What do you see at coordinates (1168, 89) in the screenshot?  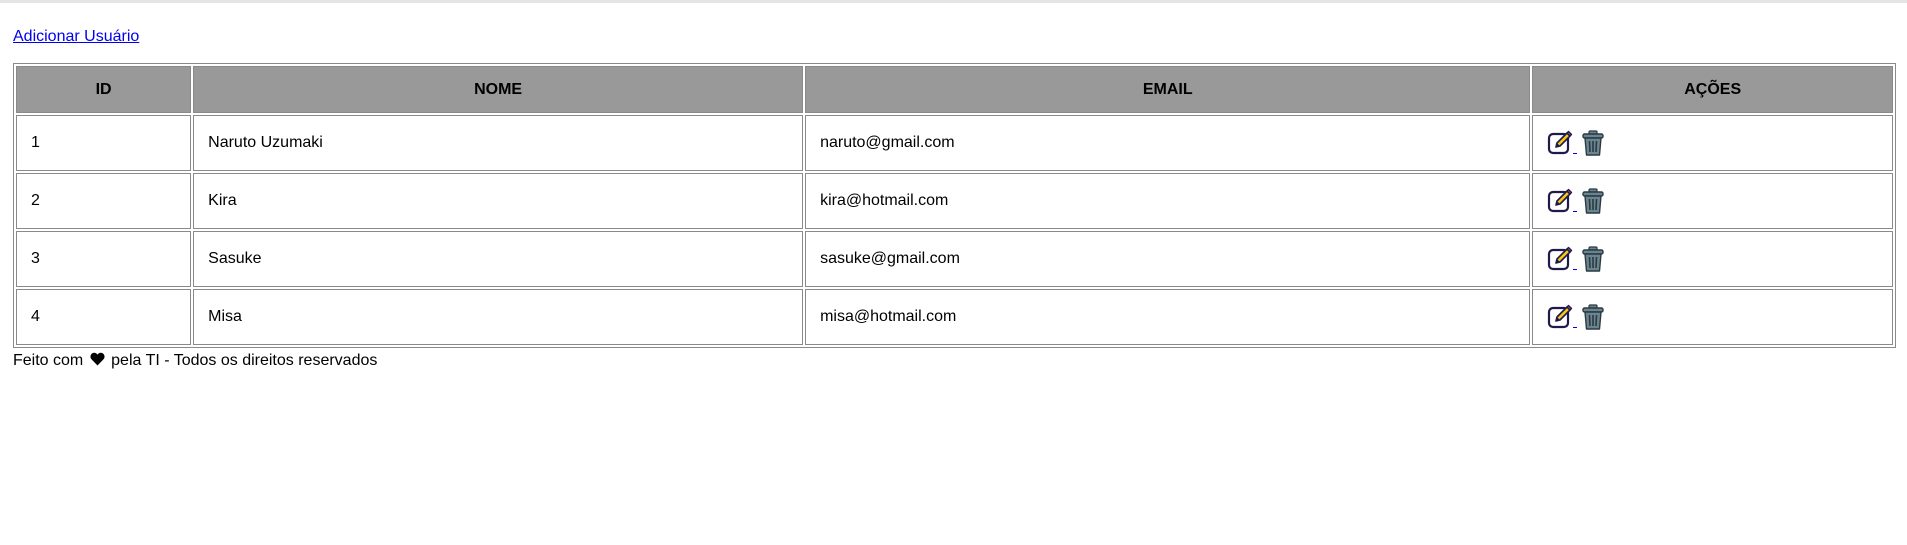 I see `column-header-email: EMAIL` at bounding box center [1168, 89].